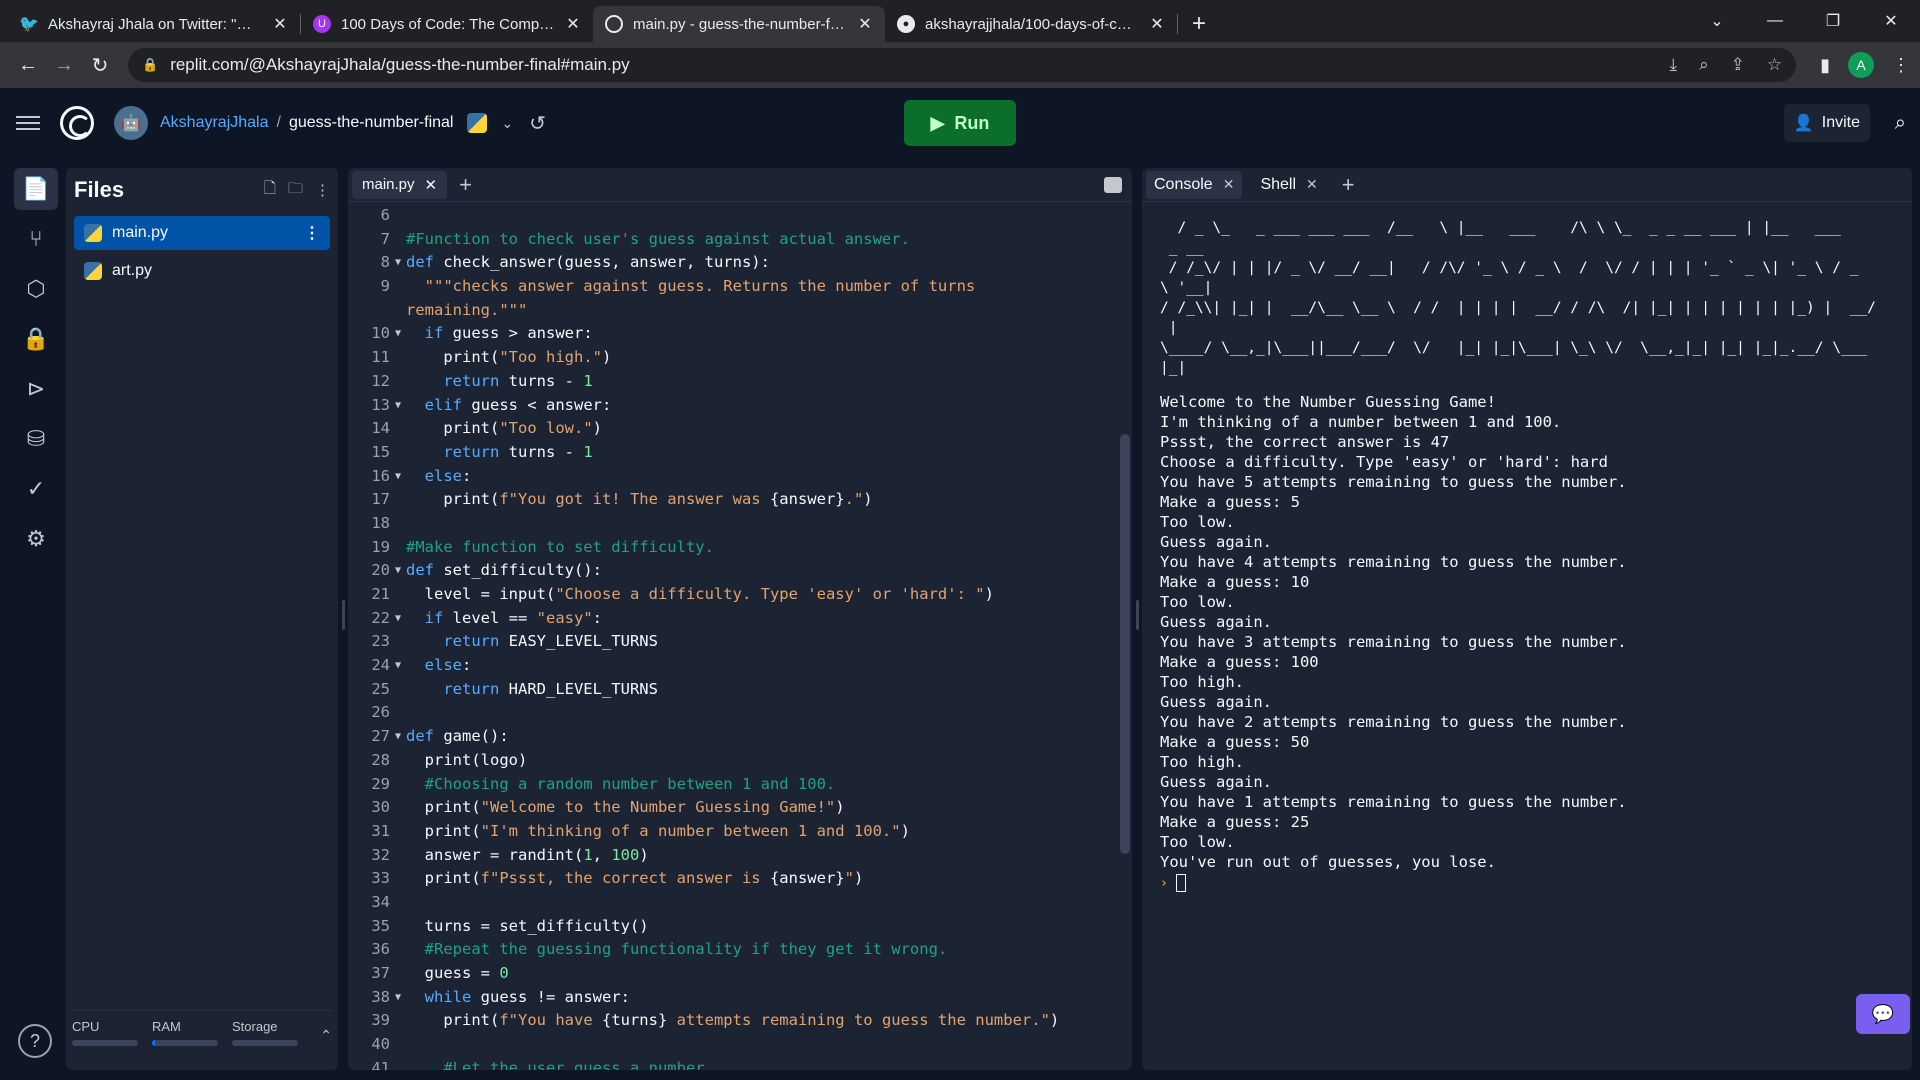  I want to click on browser-menu-icon: ⋮, so click(1901, 65).